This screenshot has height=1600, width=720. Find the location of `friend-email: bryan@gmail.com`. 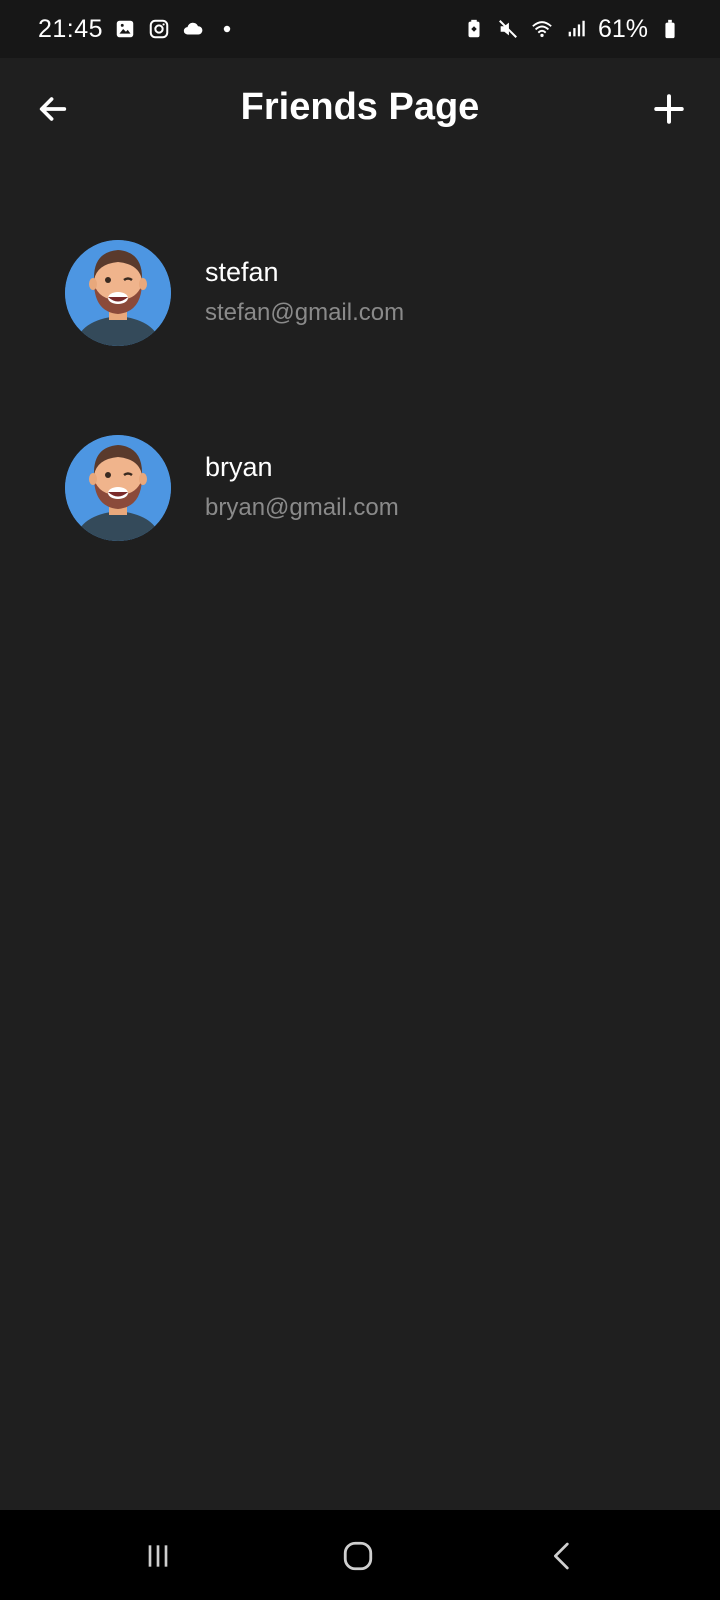

friend-email: bryan@gmail.com is located at coordinates (302, 507).